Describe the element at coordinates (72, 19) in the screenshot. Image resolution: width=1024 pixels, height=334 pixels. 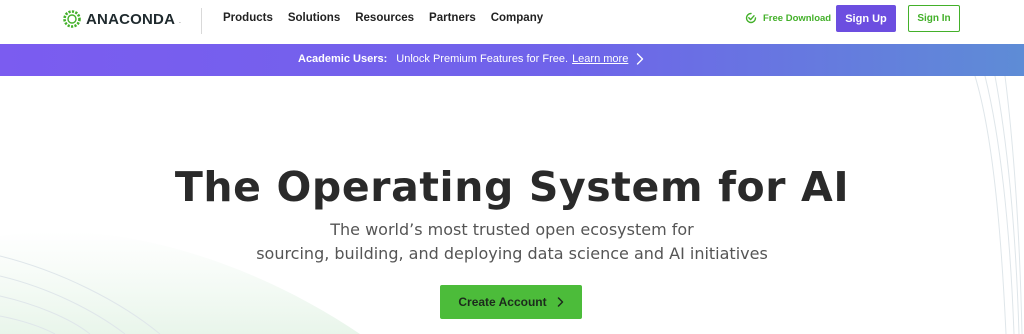
I see `anaconda-logo-icon` at that location.